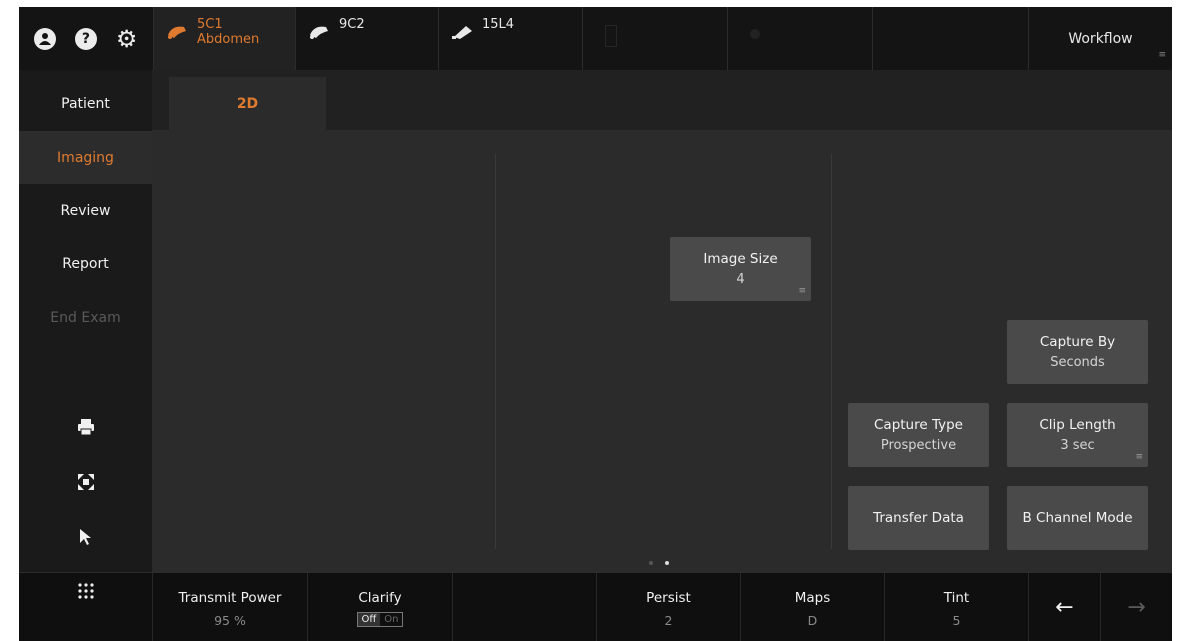 The height and width of the screenshot is (641, 1177). What do you see at coordinates (668, 620) in the screenshot?
I see `persist-value: 2` at bounding box center [668, 620].